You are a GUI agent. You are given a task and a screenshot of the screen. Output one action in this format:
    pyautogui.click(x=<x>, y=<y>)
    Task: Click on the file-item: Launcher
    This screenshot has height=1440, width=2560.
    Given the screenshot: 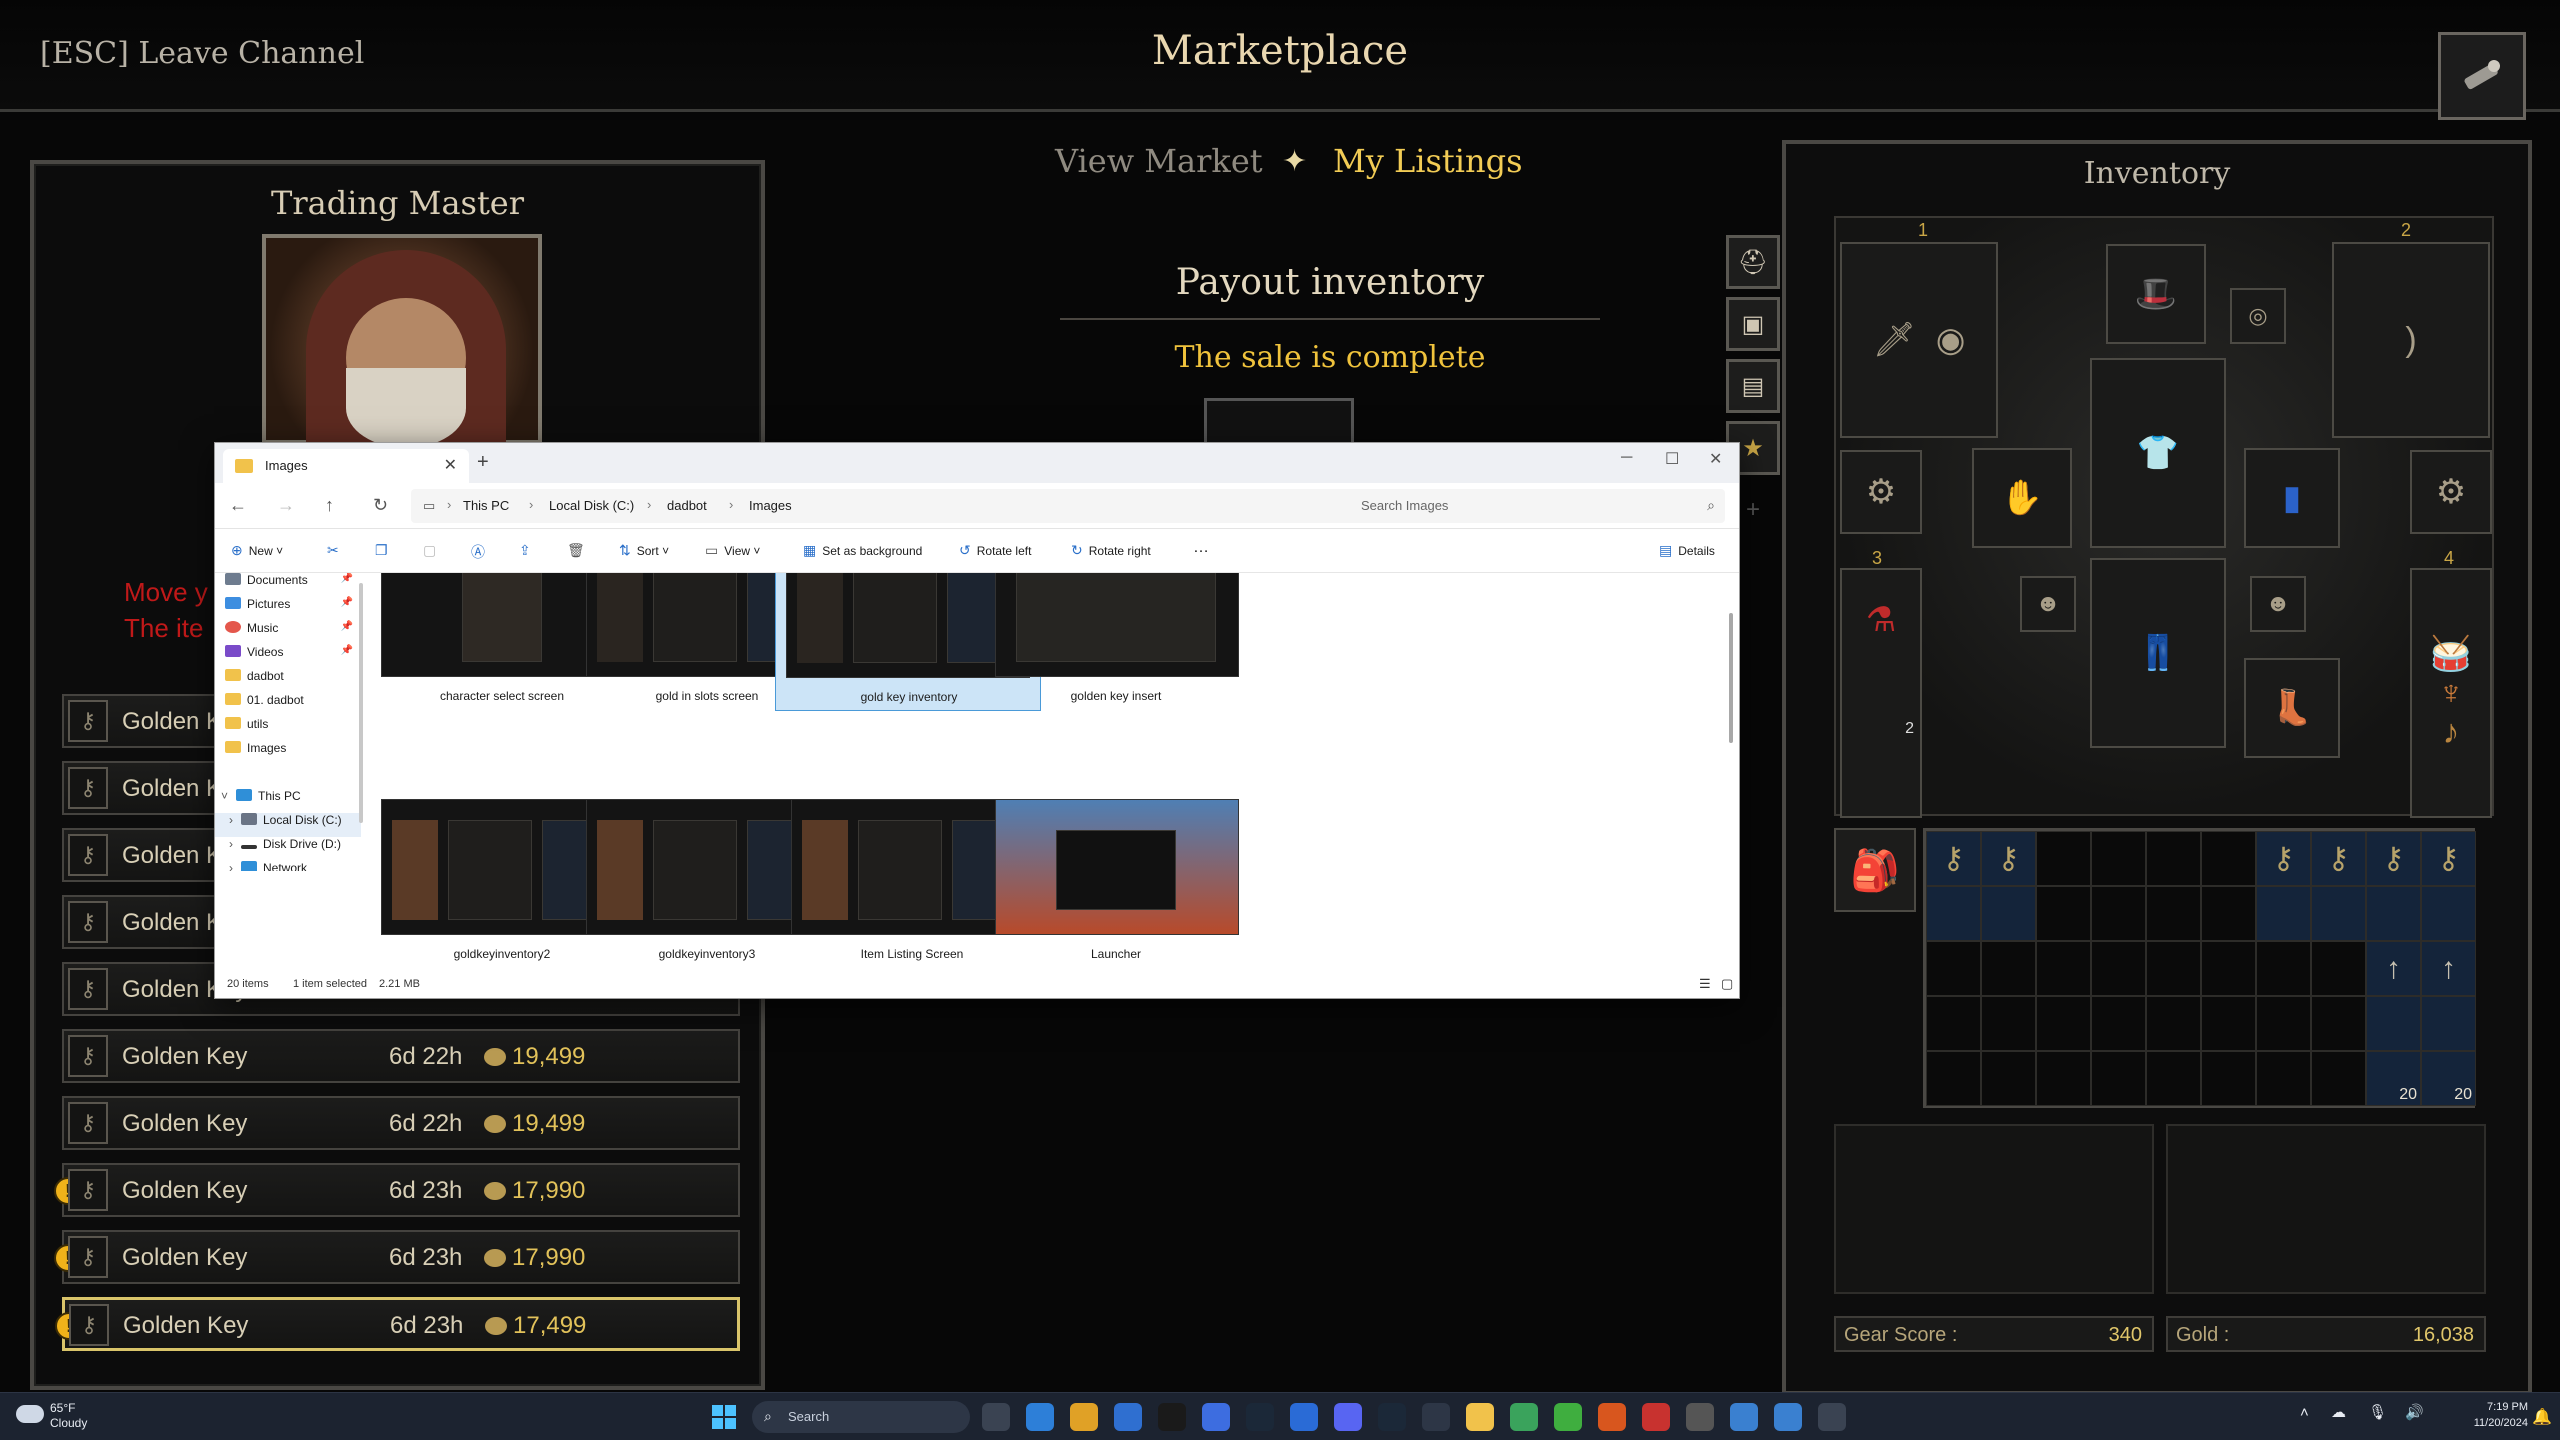 What is the action you would take?
    pyautogui.click(x=1109, y=880)
    